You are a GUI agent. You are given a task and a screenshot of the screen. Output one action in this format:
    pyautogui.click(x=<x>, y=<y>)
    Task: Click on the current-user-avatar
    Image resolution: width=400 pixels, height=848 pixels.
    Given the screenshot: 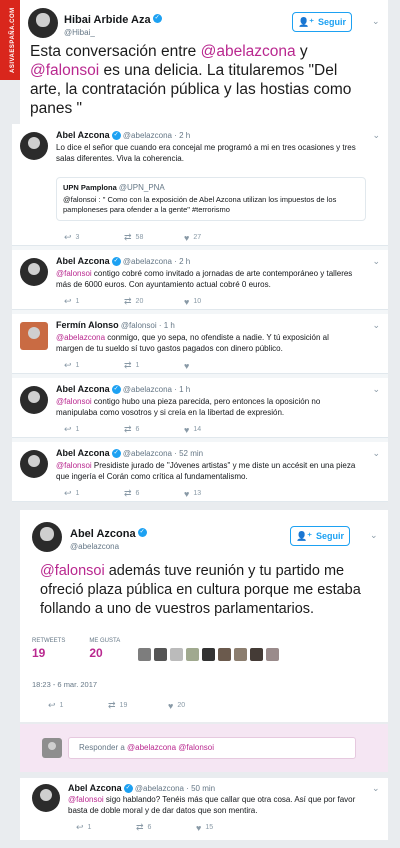 What is the action you would take?
    pyautogui.click(x=52, y=748)
    